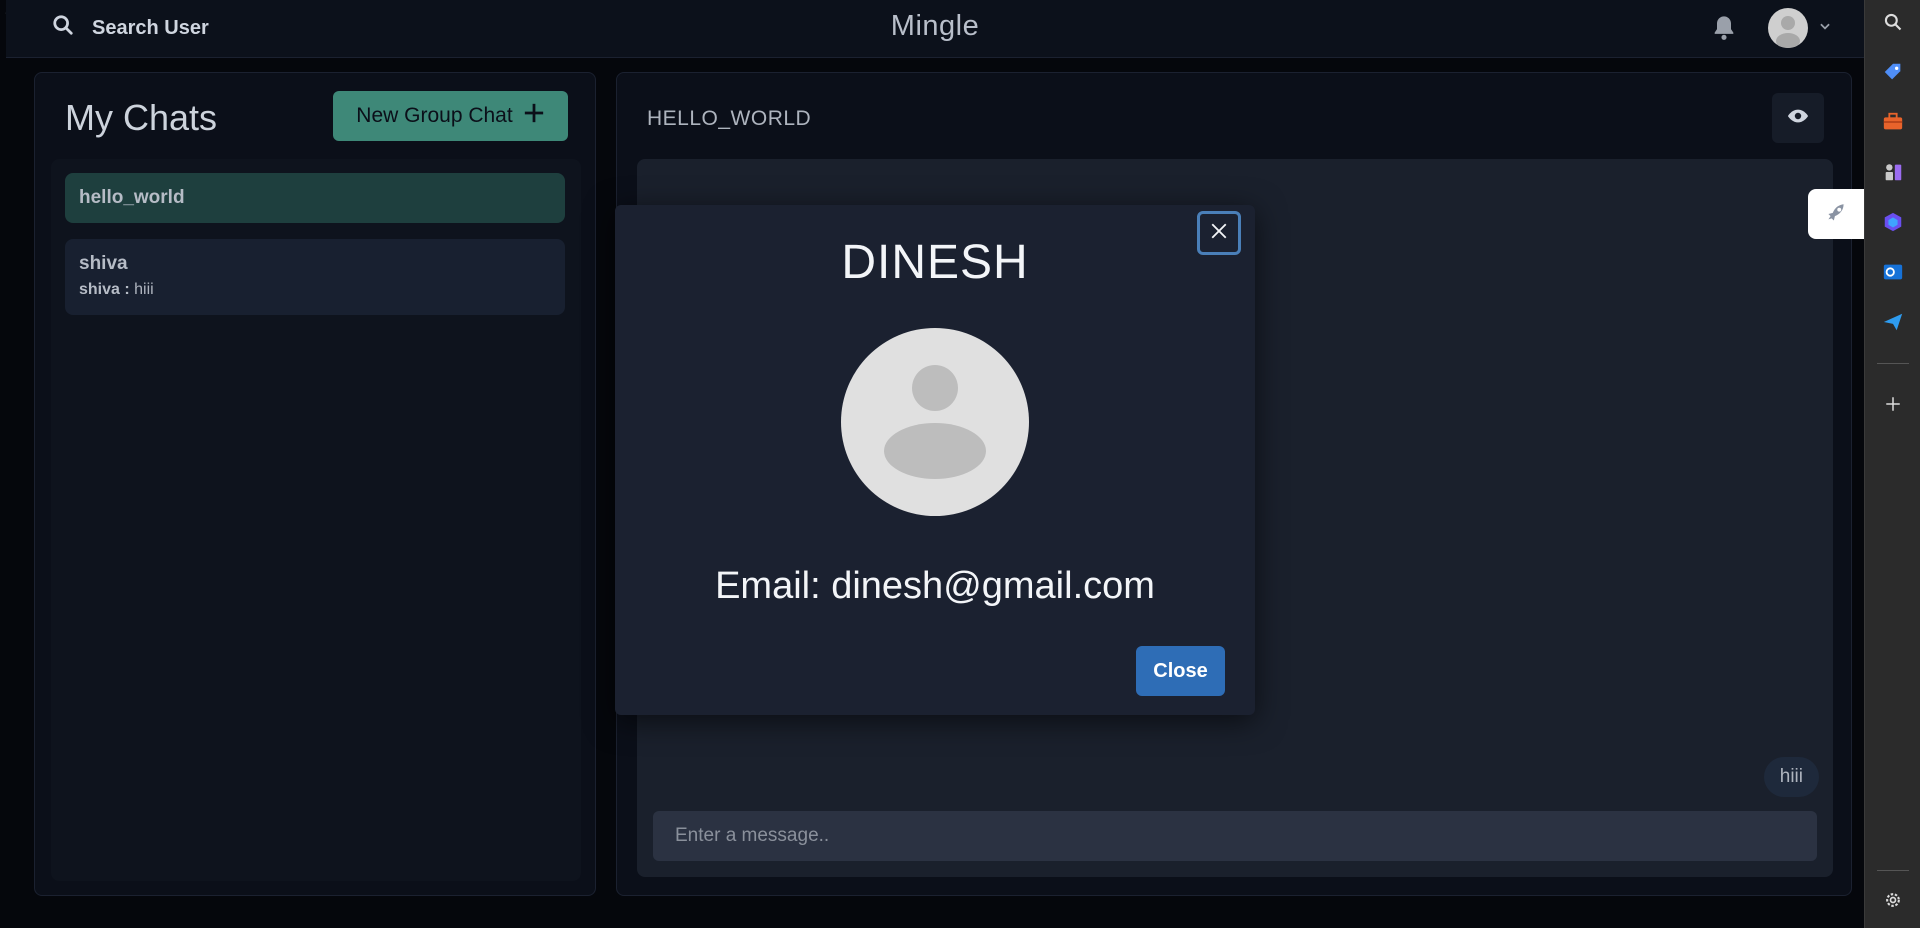 This screenshot has width=1920, height=928. Describe the element at coordinates (103, 263) in the screenshot. I see `chat-name: shiva` at that location.